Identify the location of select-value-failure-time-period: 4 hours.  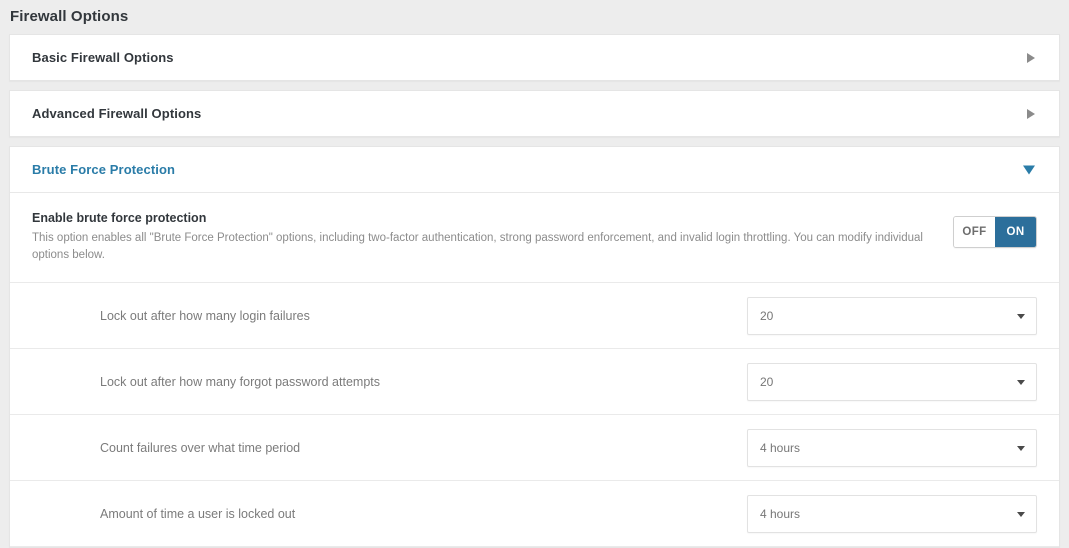
(780, 447).